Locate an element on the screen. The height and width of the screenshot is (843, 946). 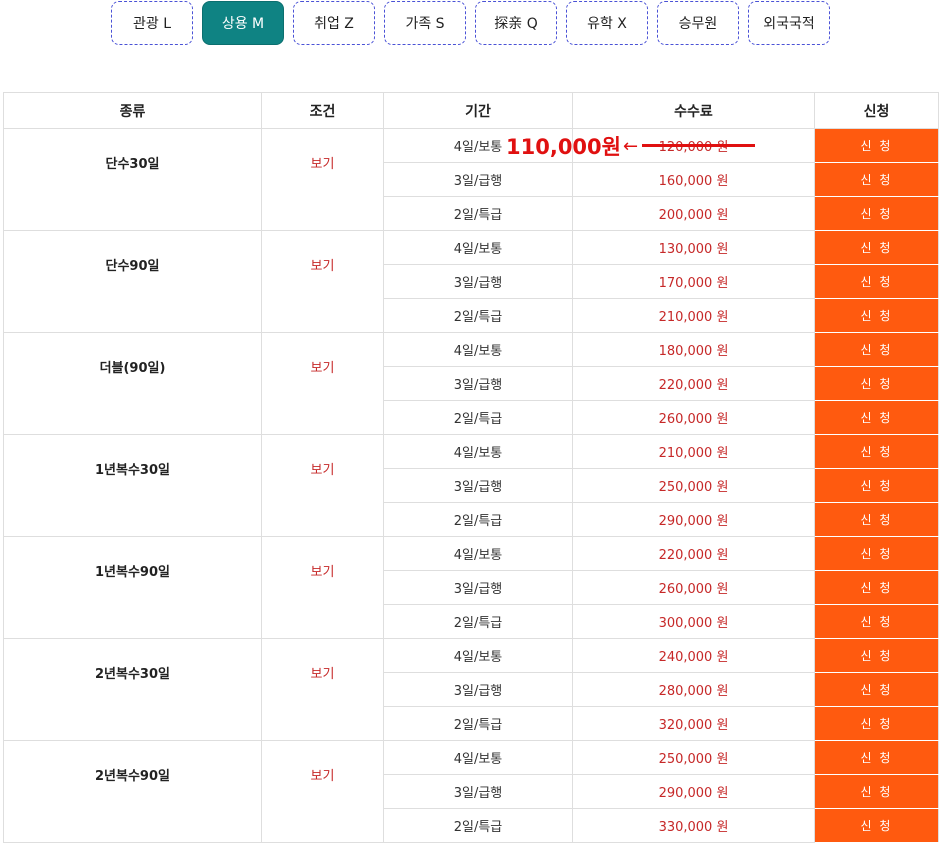
tab-study-x: 유학 X is located at coordinates (607, 23).